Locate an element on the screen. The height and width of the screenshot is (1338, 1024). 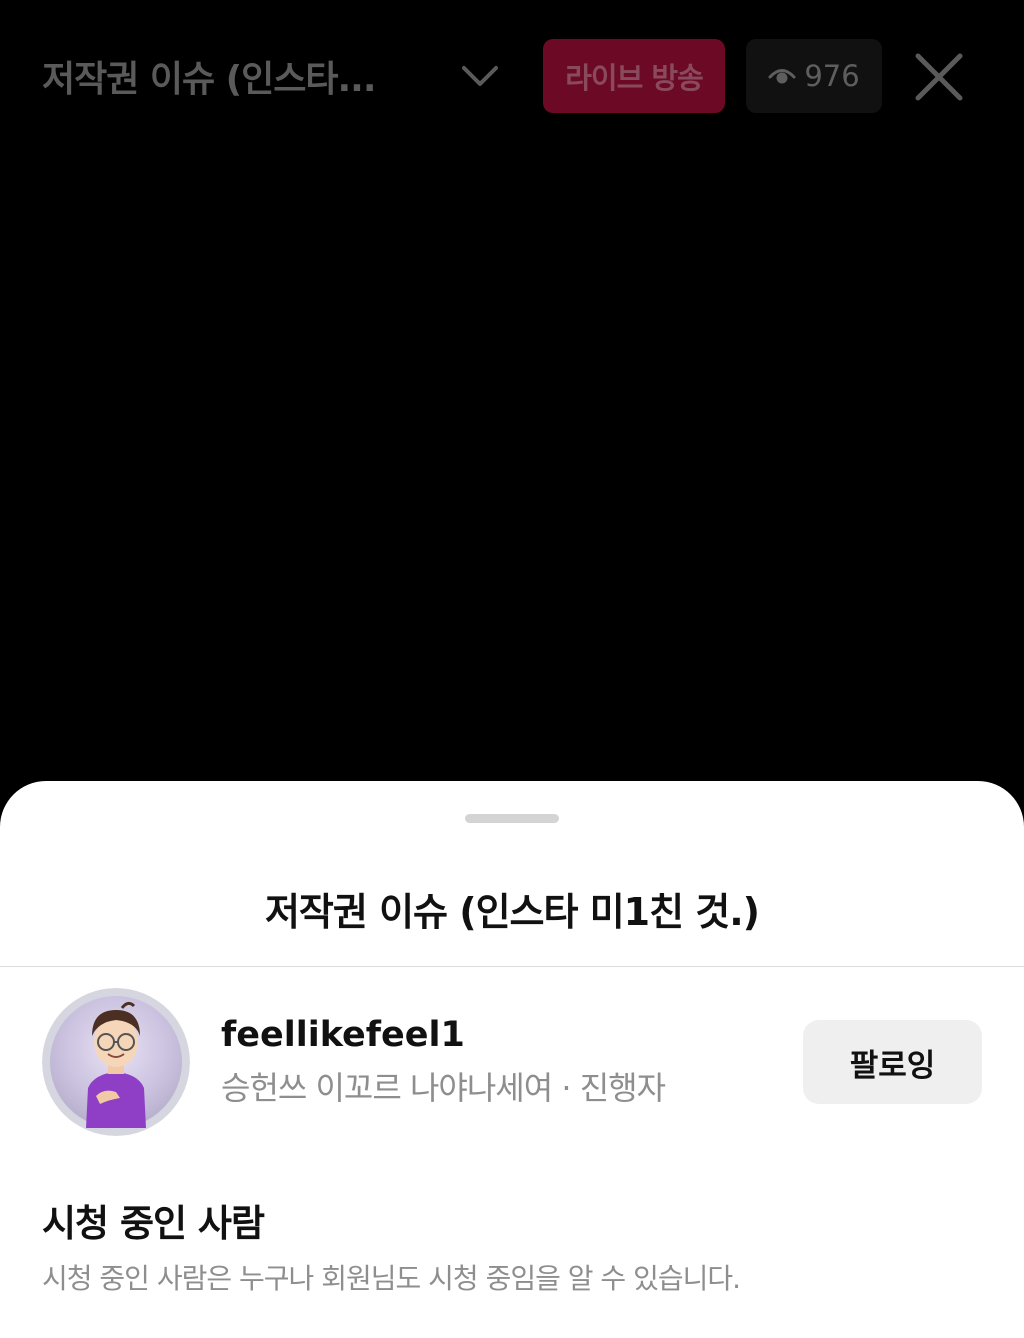
host-avatar is located at coordinates (116, 1062).